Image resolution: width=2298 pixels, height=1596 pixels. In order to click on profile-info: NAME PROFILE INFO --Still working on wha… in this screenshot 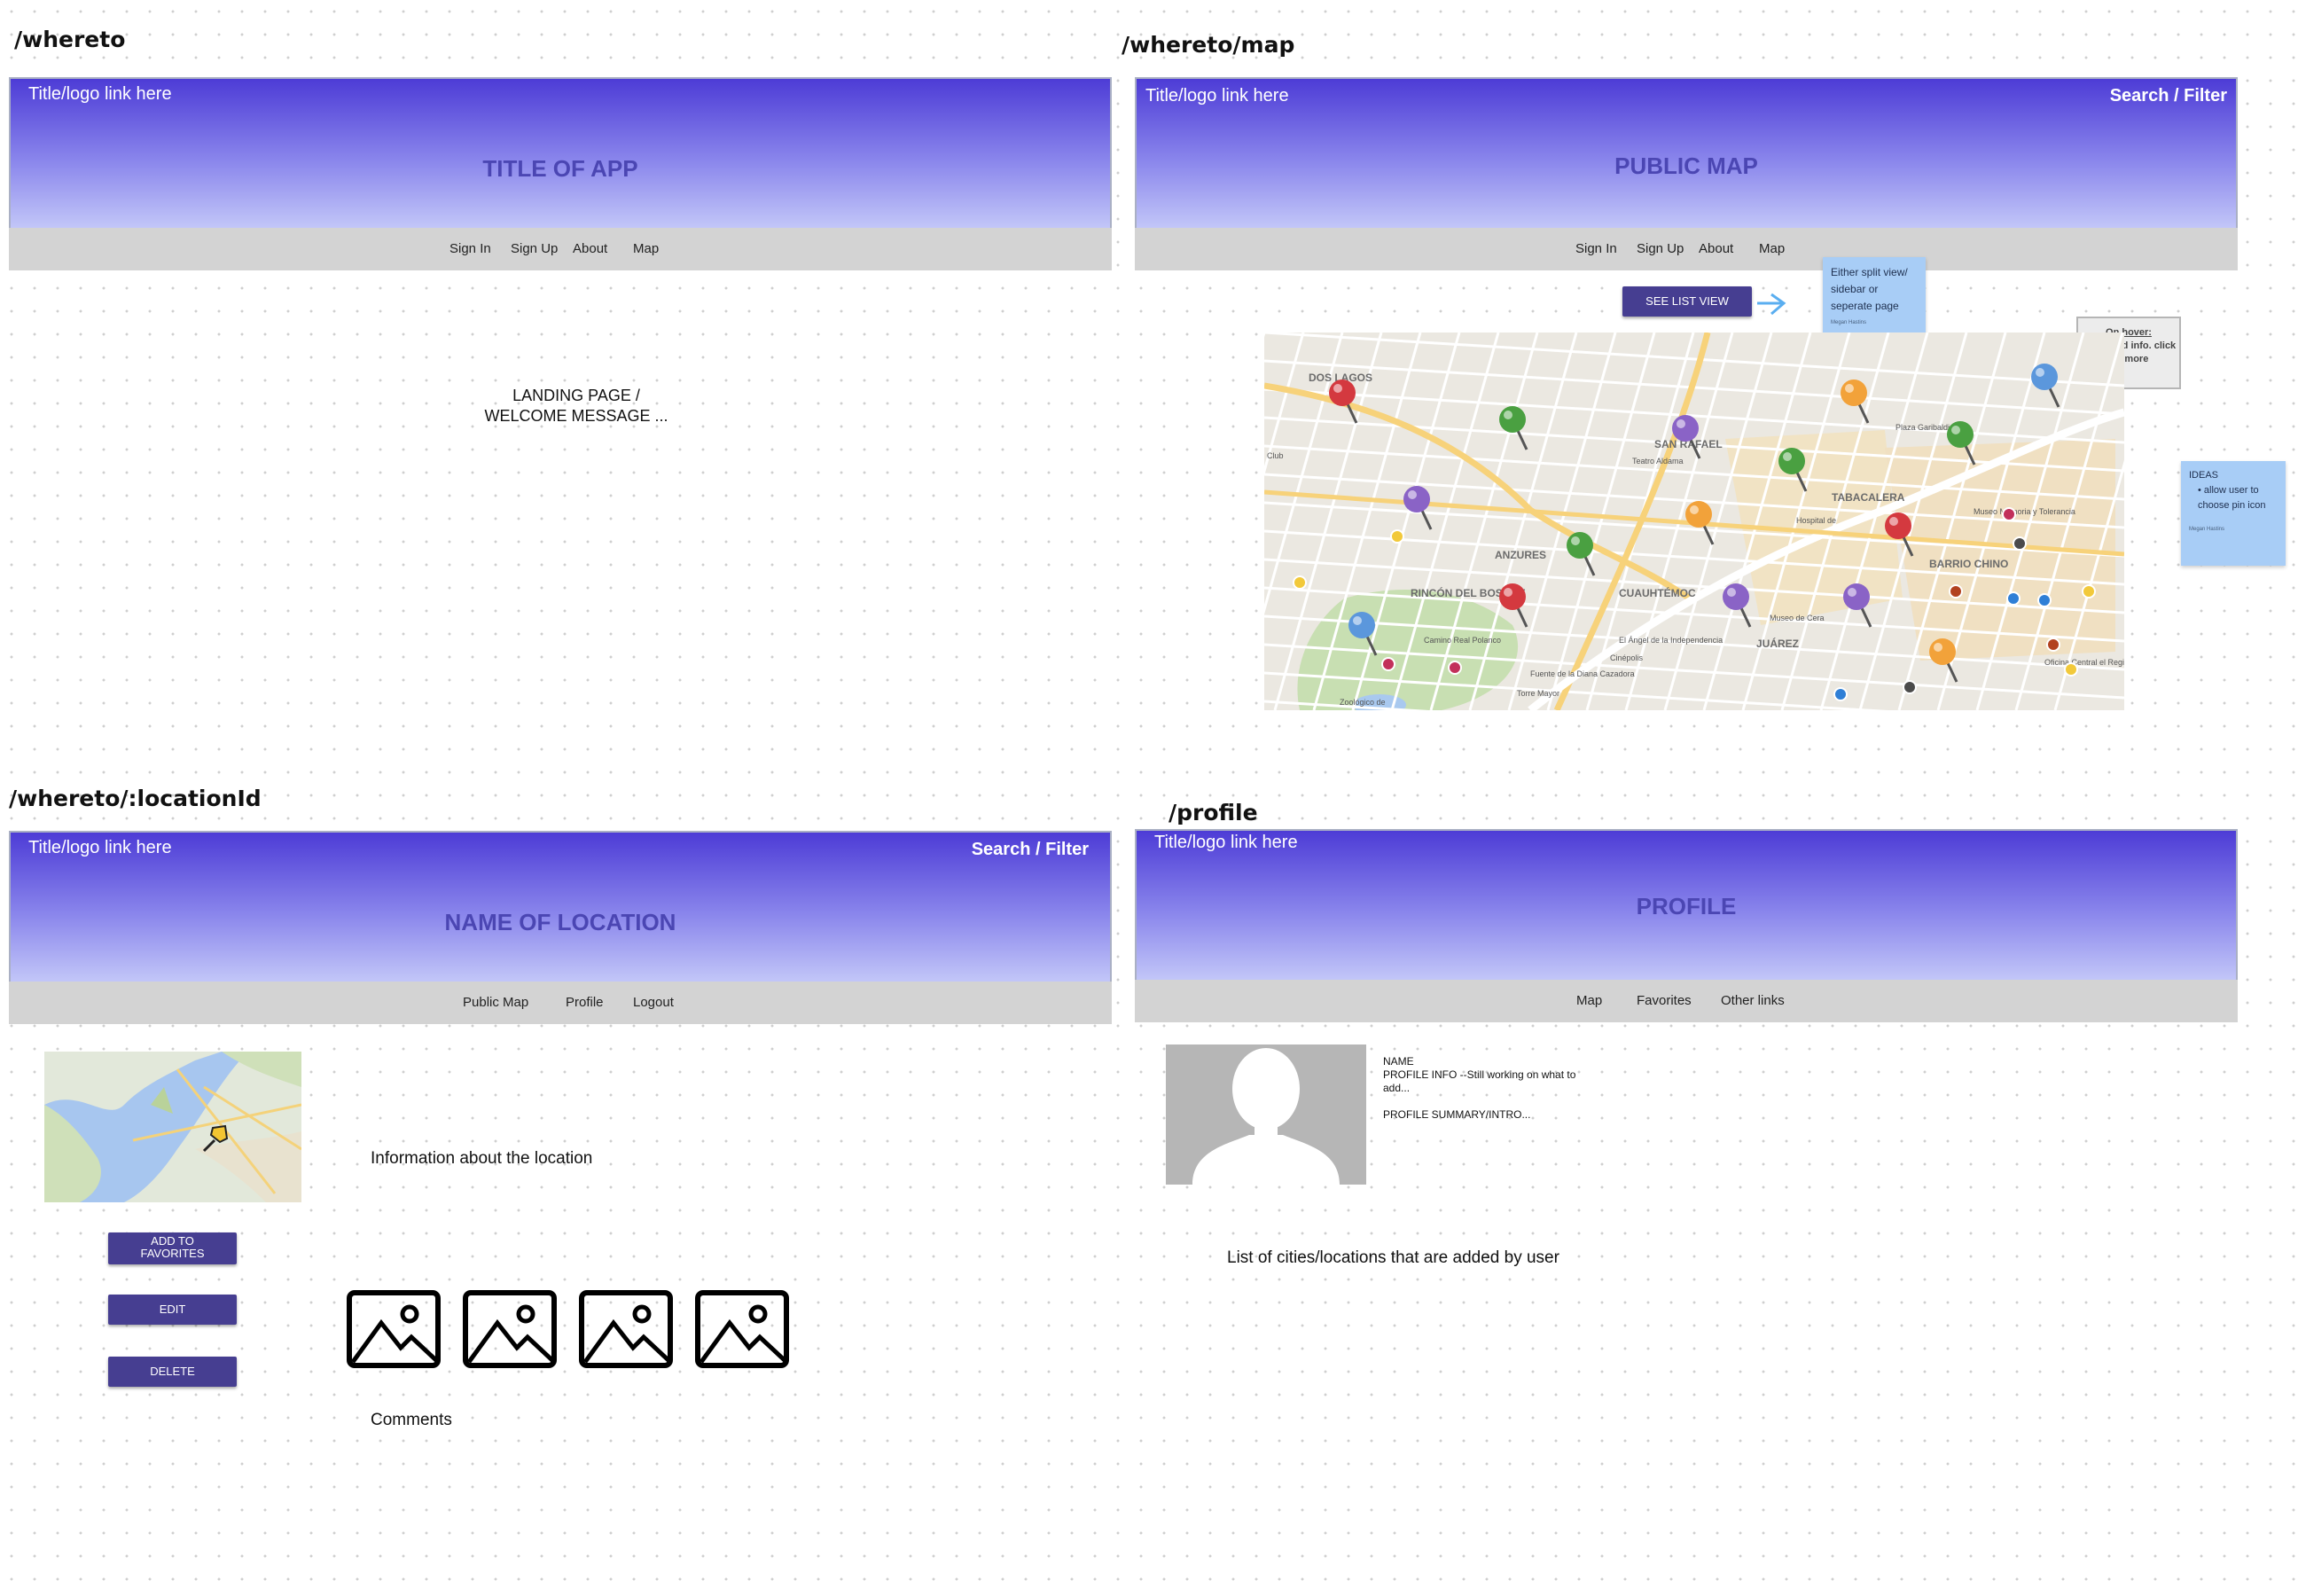, I will do `click(1479, 1089)`.